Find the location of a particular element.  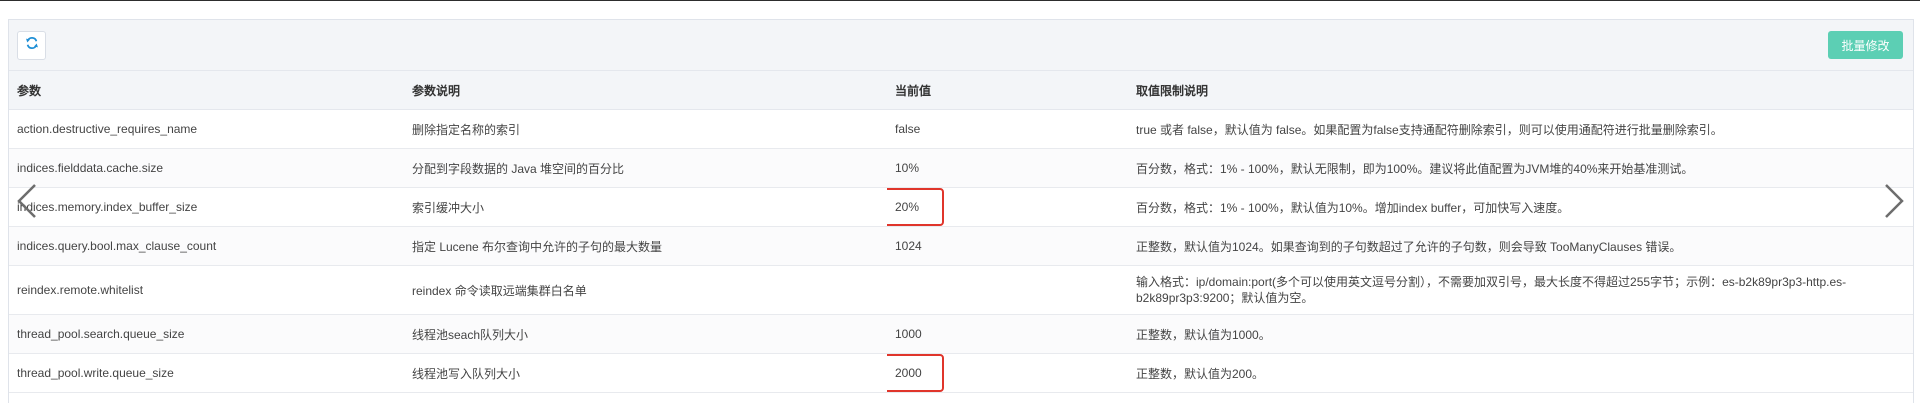

refresh-button is located at coordinates (31, 45).